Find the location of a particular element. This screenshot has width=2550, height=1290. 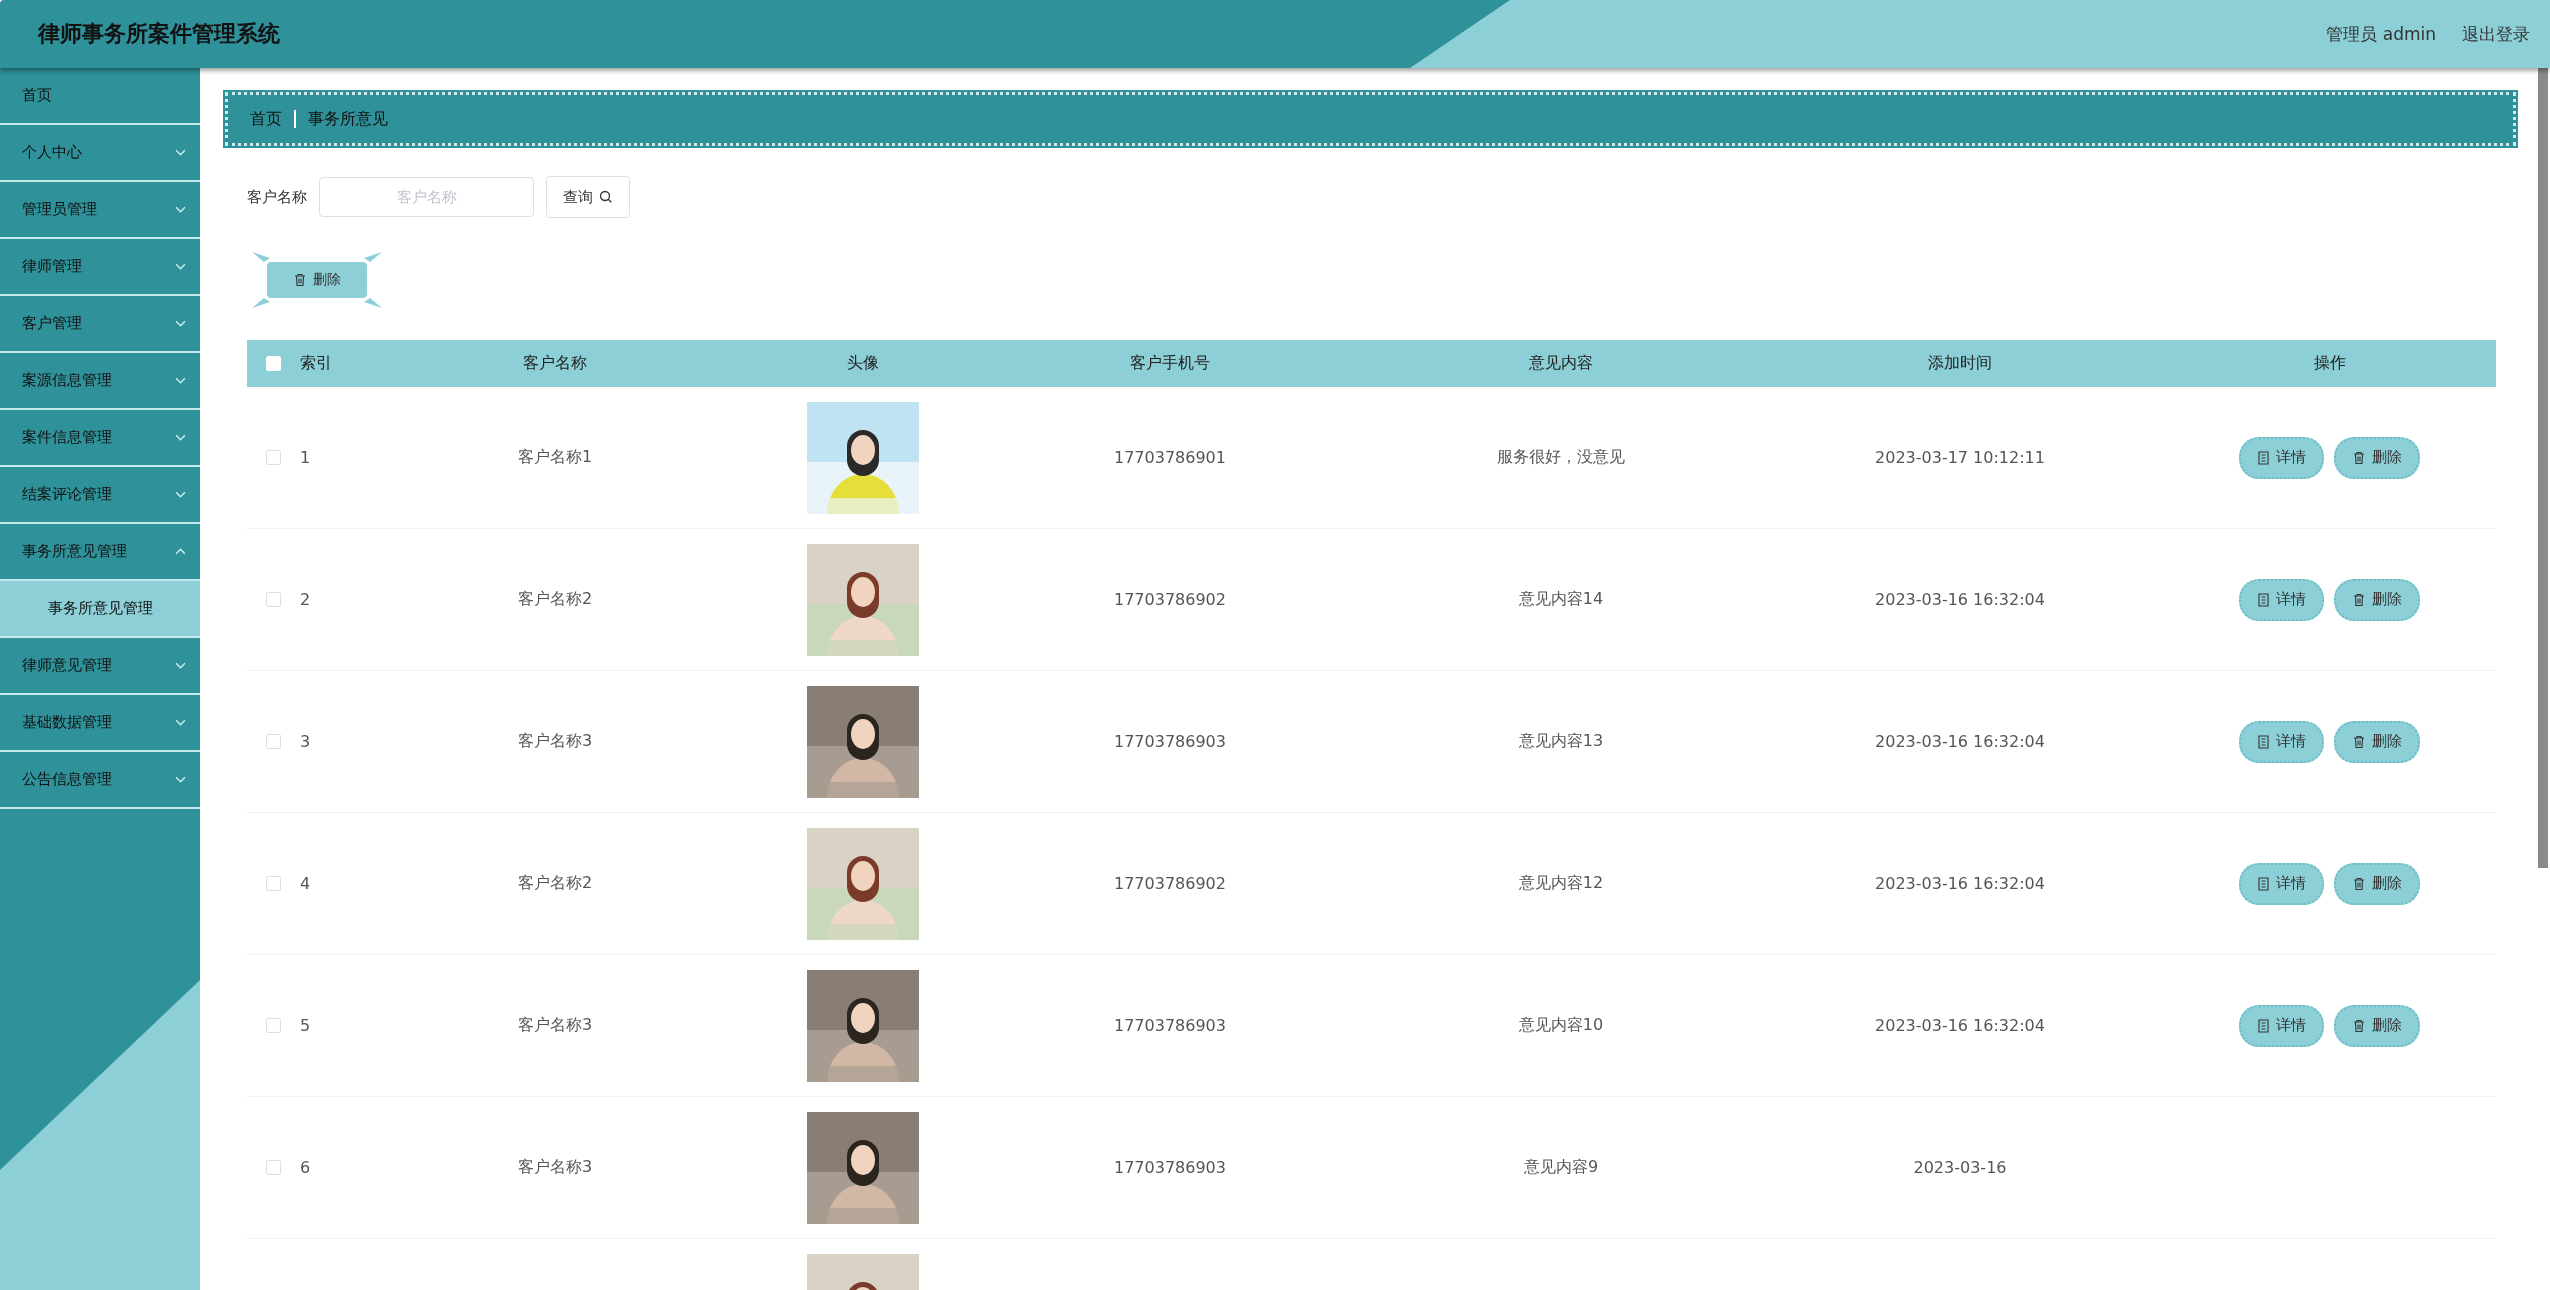

sidebar-item: 客户管理 is located at coordinates (100, 324).